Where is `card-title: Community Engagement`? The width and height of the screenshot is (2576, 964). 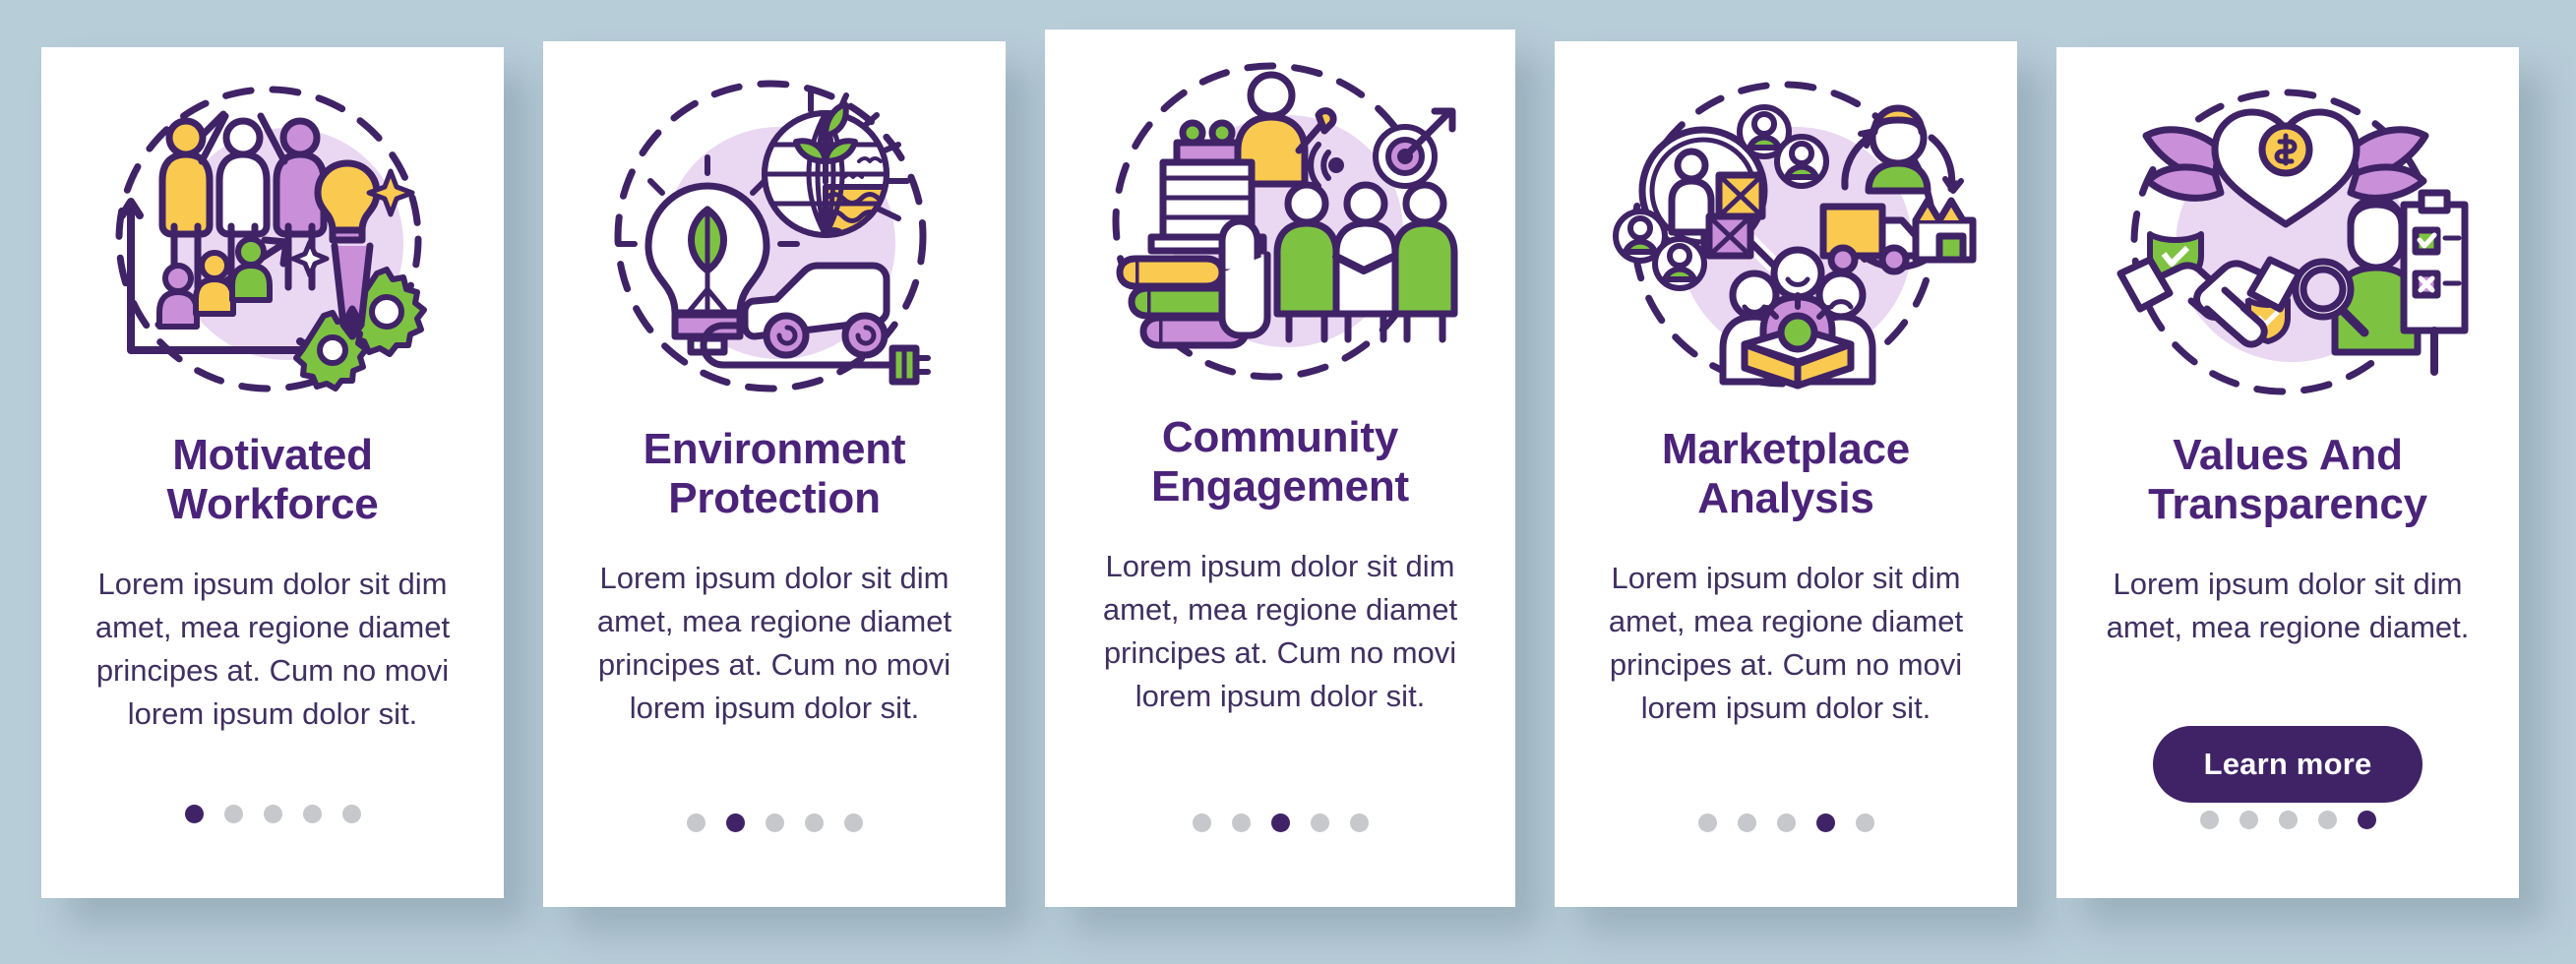 card-title: Community Engagement is located at coordinates (1280, 462).